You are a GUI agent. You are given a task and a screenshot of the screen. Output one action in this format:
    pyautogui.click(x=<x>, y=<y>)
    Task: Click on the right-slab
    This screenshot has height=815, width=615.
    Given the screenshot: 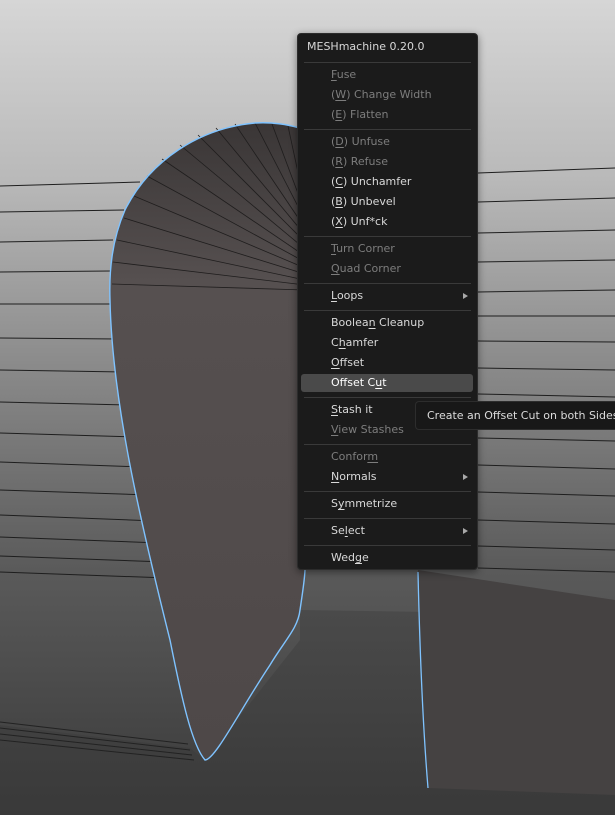 What is the action you would take?
    pyautogui.click(x=516, y=682)
    